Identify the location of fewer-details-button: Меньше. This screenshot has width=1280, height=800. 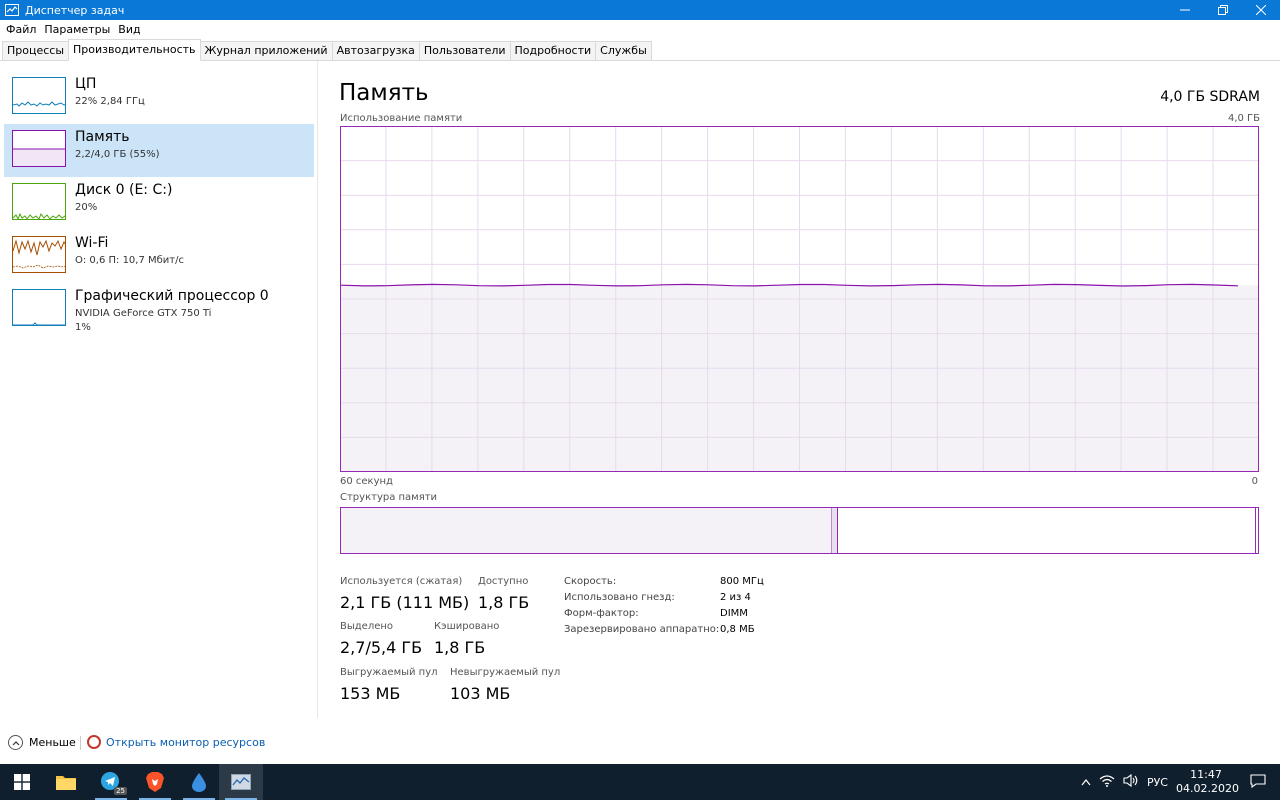
(42, 742).